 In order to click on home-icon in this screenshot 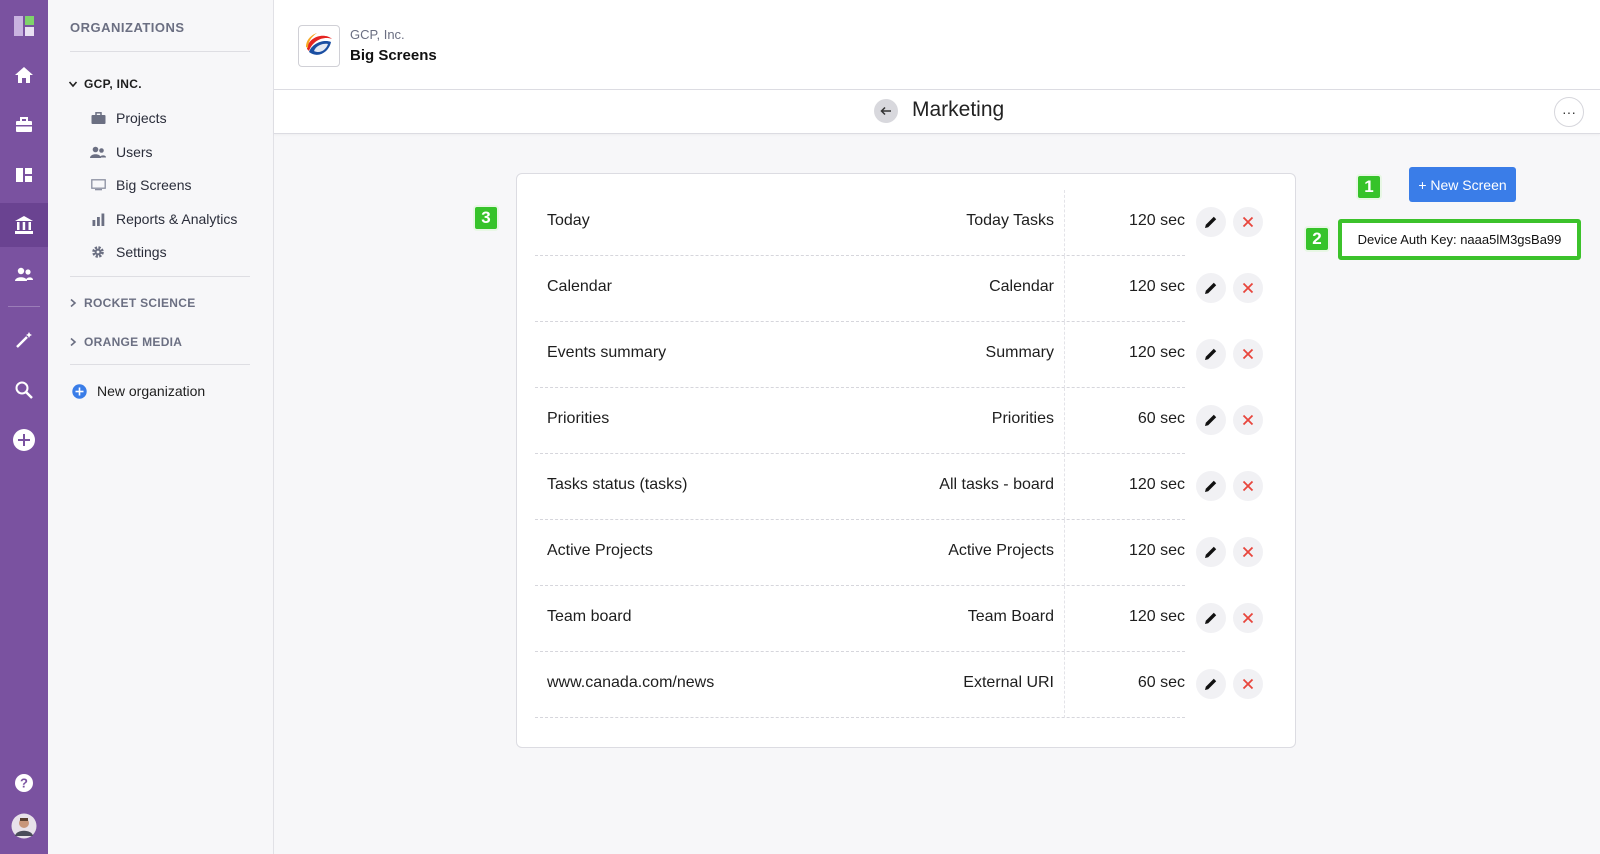, I will do `click(24, 75)`.